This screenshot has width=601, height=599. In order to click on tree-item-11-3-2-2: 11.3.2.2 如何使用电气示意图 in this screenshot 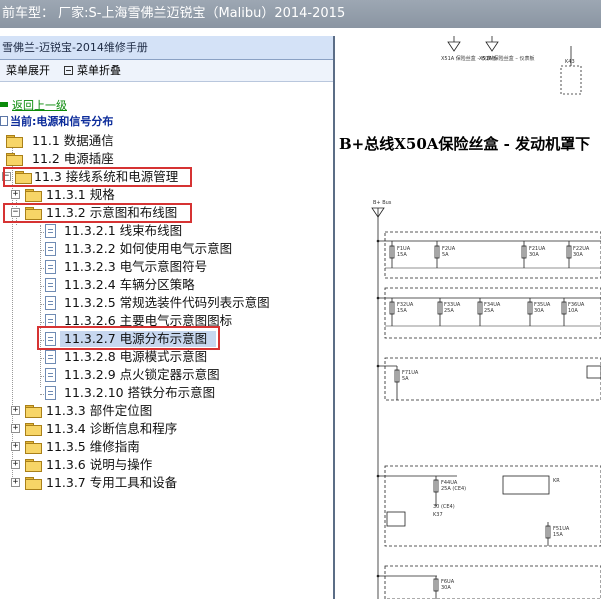, I will do `click(165, 249)`.